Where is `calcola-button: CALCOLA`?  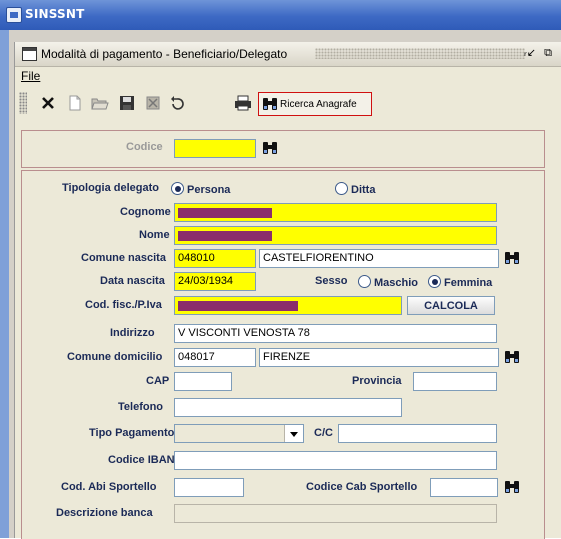
calcola-button: CALCOLA is located at coordinates (451, 305).